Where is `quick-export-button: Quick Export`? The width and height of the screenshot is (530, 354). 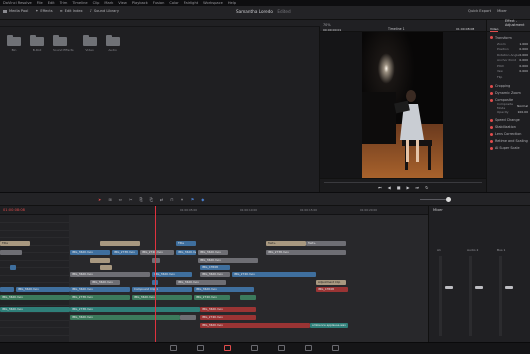
quick-export-button: Quick Export is located at coordinates (479, 11).